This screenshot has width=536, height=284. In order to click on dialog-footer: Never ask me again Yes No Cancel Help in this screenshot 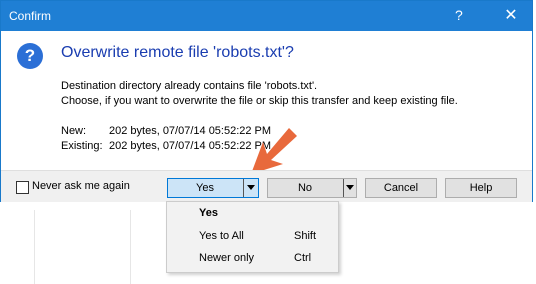, I will do `click(266, 186)`.